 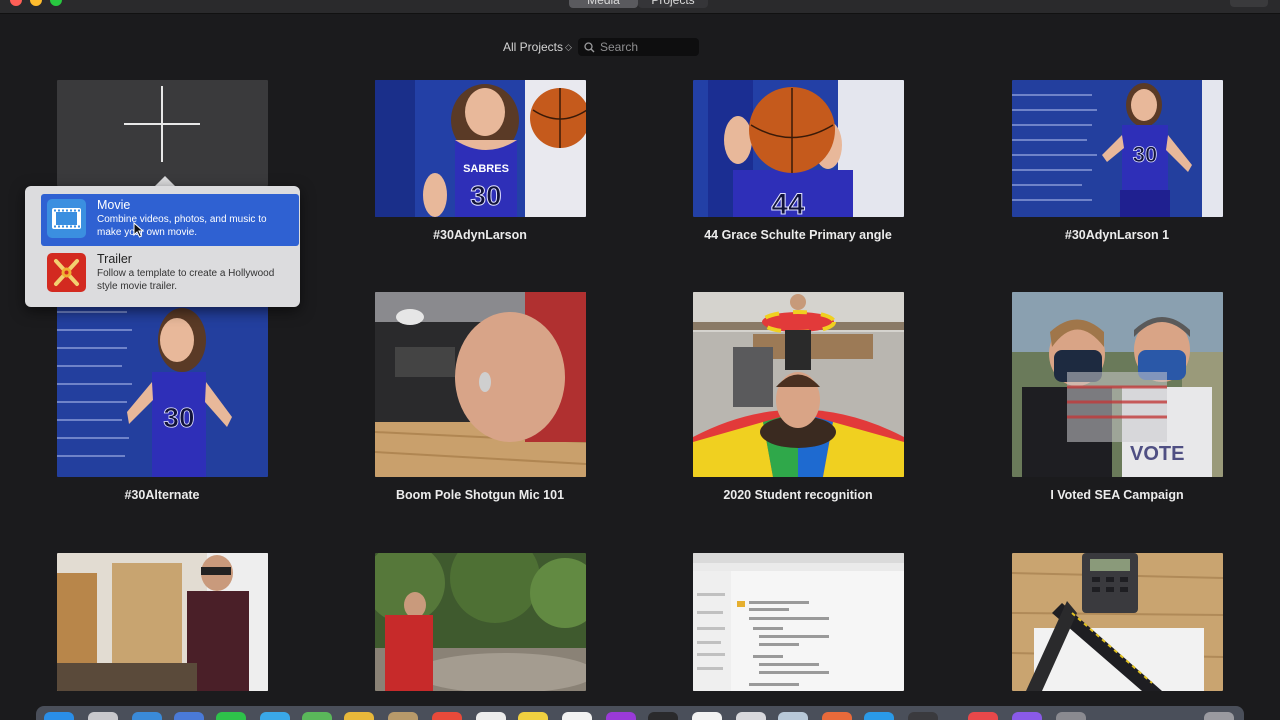 What do you see at coordinates (36, 3) in the screenshot?
I see `window-minimize-button` at bounding box center [36, 3].